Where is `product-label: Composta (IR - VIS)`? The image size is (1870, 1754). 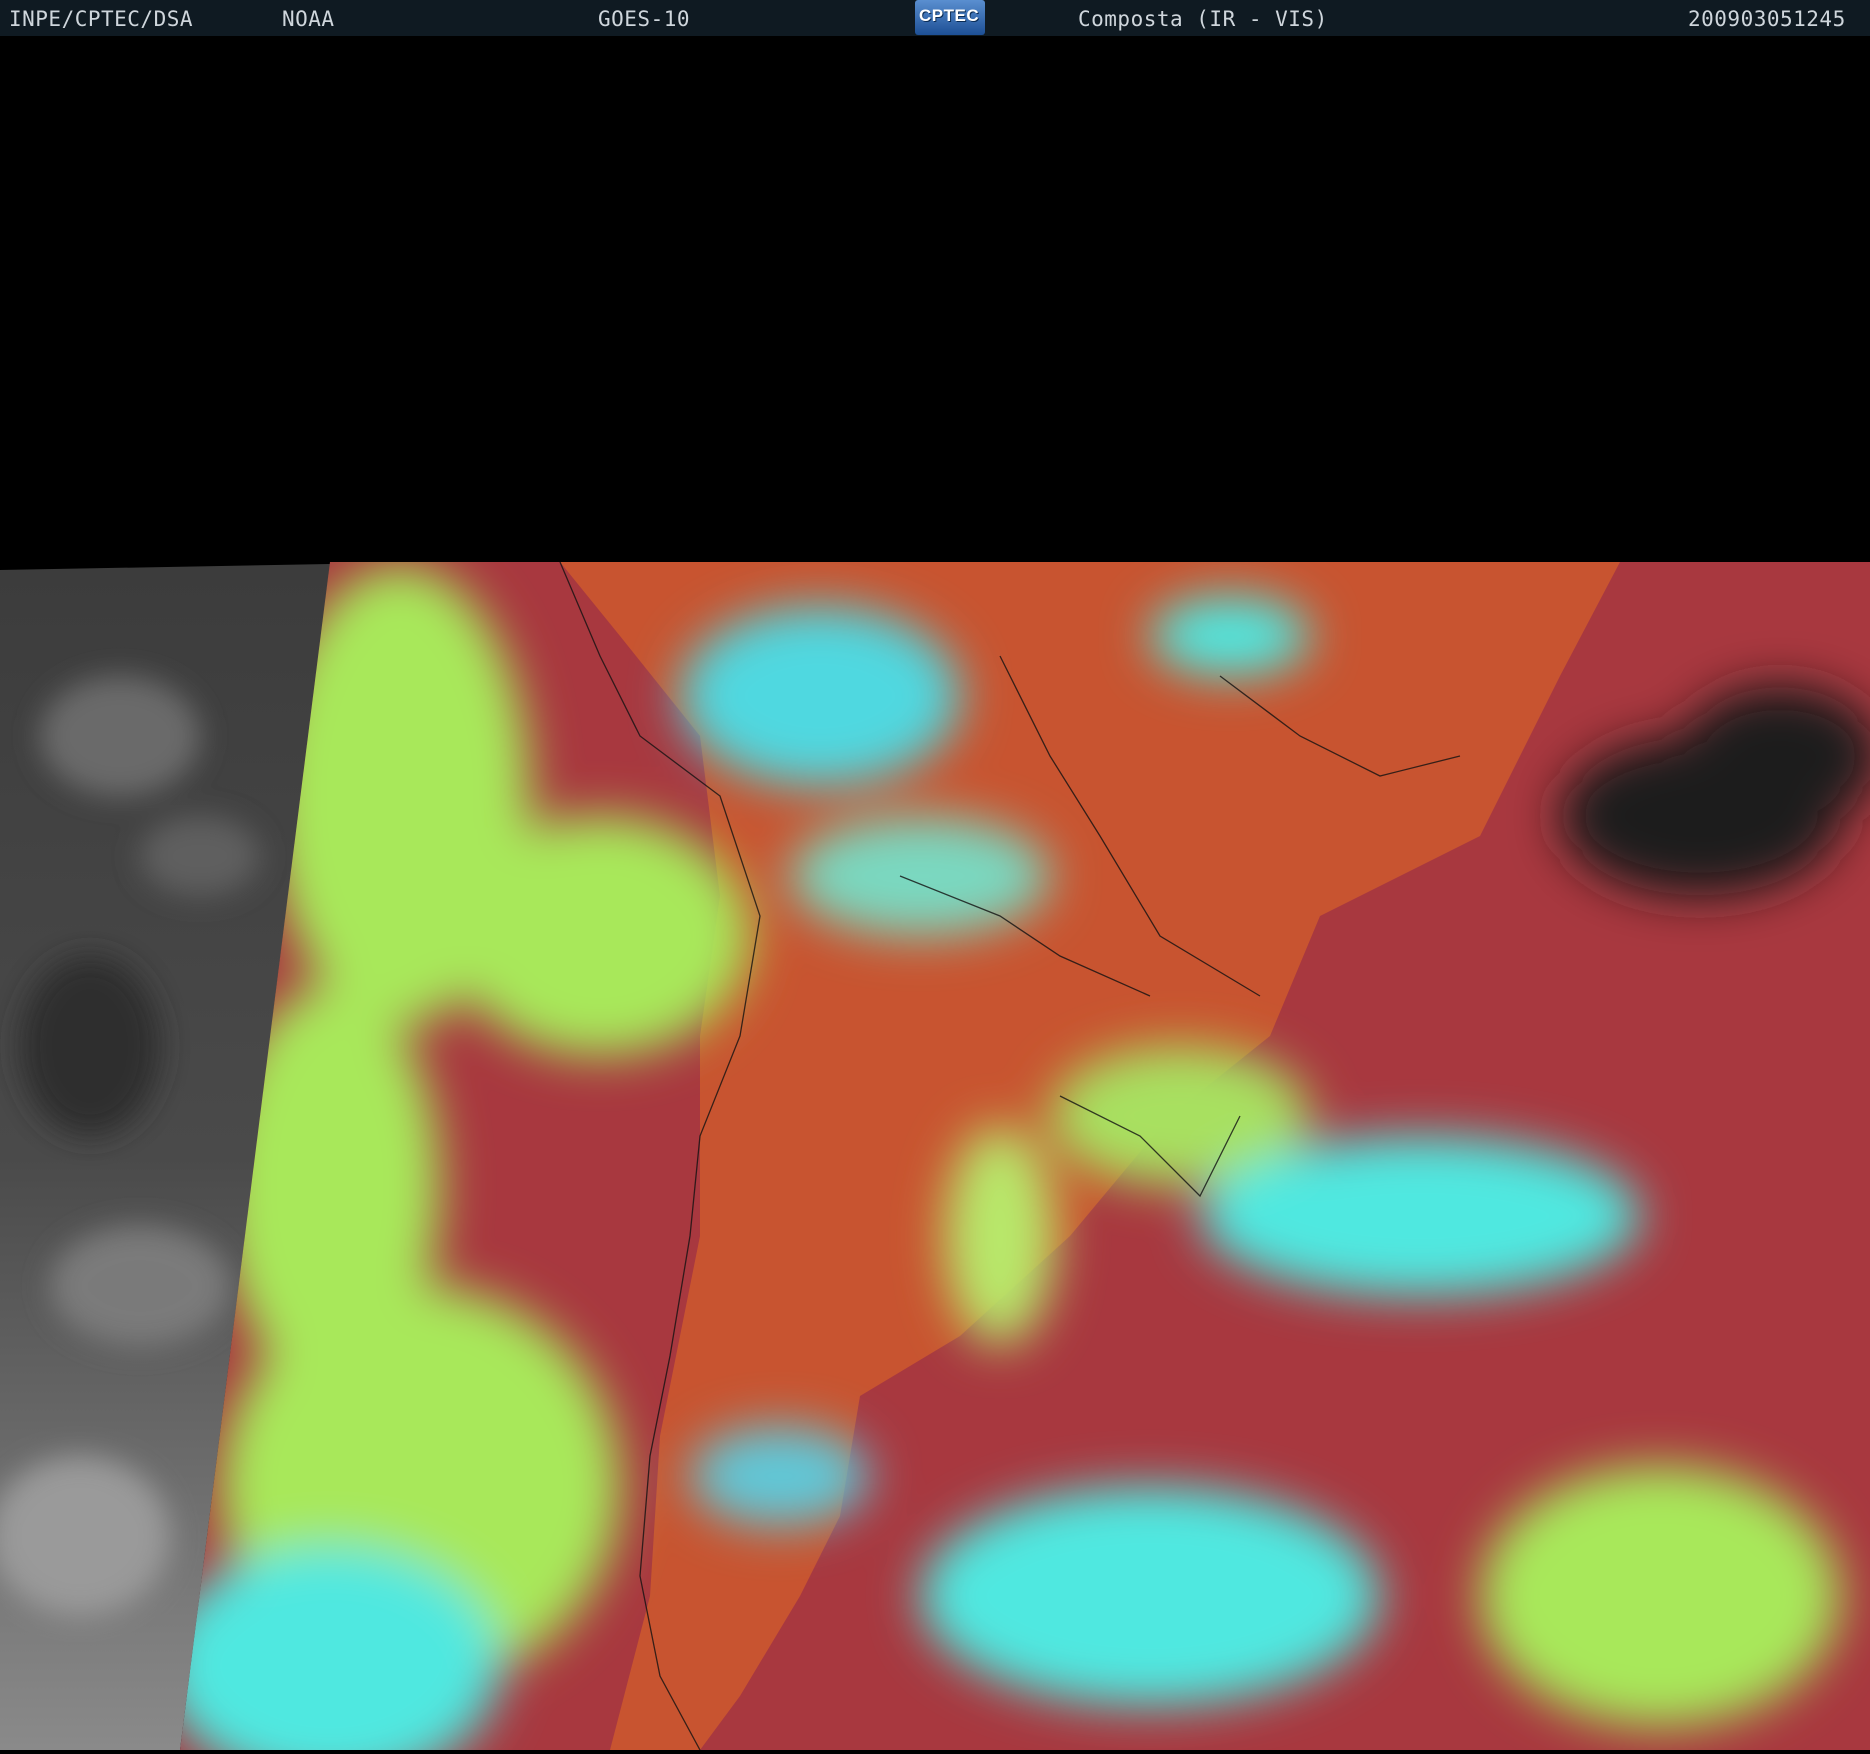 product-label: Composta (IR - VIS) is located at coordinates (1203, 19).